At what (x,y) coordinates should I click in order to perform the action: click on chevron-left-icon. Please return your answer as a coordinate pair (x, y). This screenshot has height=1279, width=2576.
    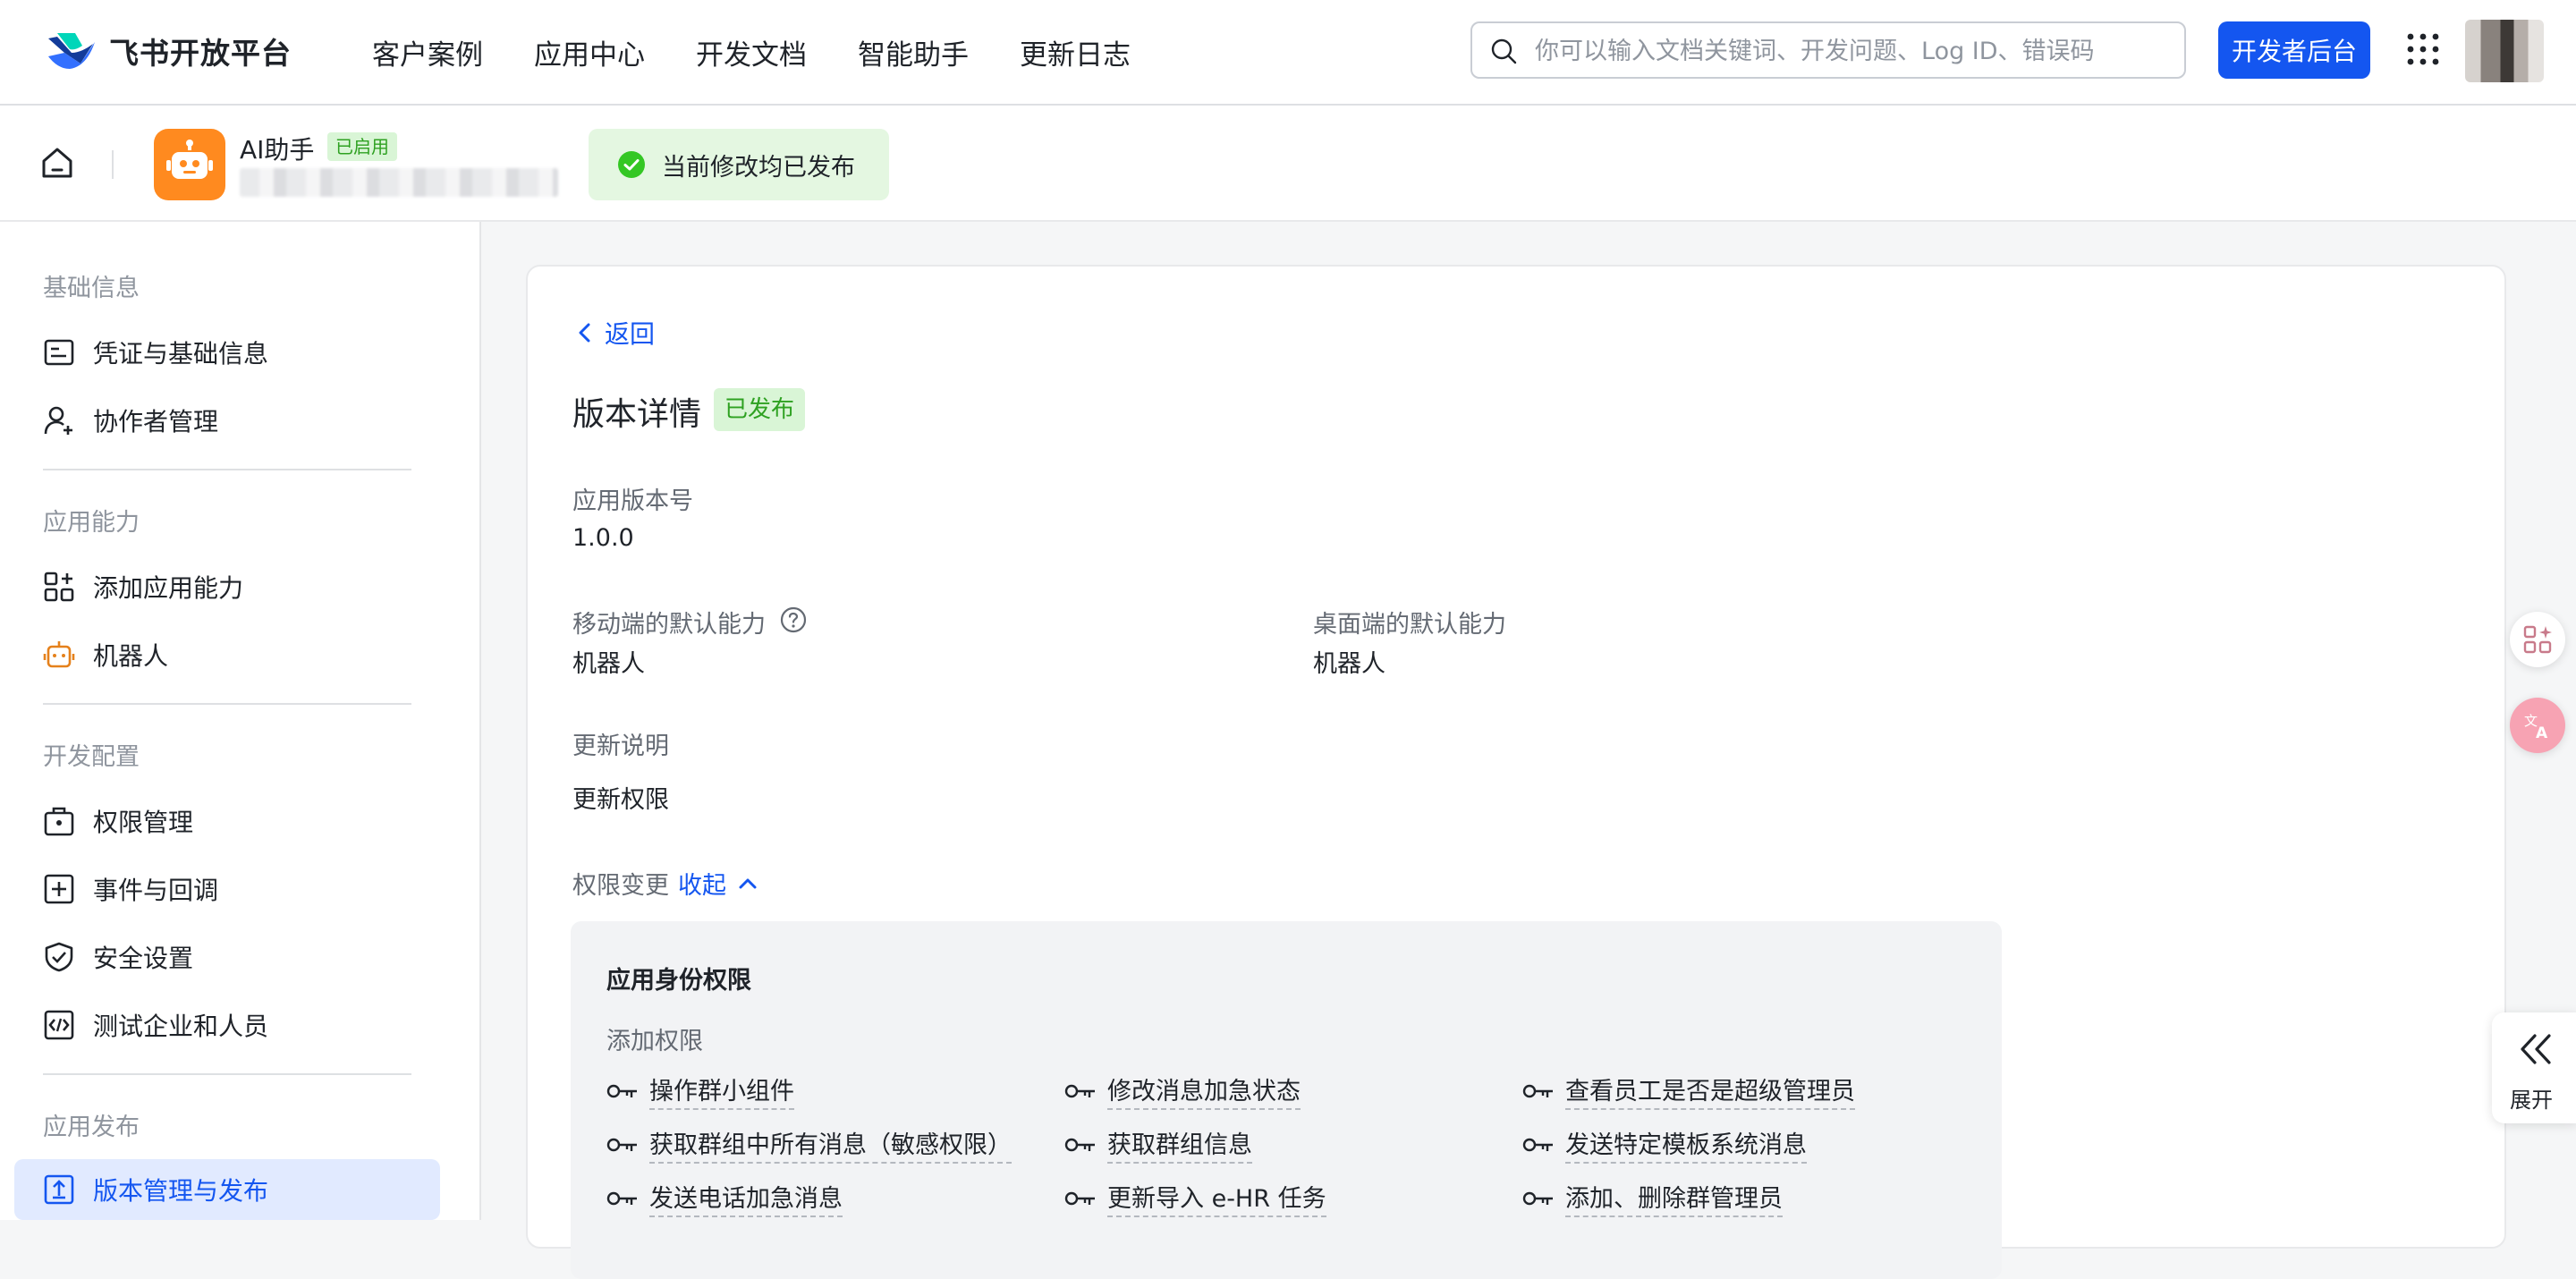
    Looking at the image, I should click on (584, 333).